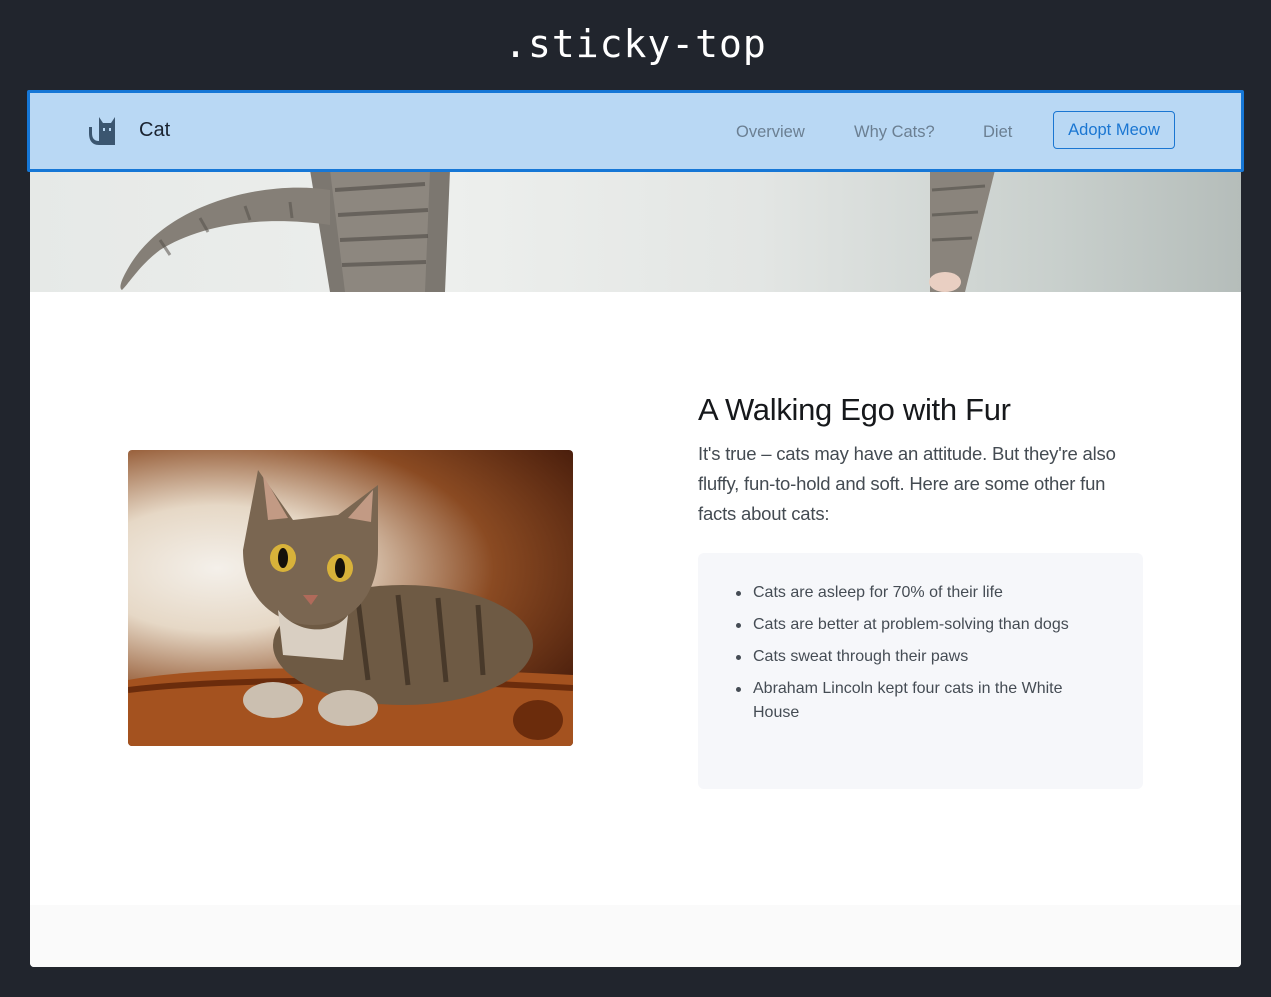 The height and width of the screenshot is (997, 1271). I want to click on sticky-navbar: Cat Overview Why Cats? Diet Adopt Meow, so click(635, 131).